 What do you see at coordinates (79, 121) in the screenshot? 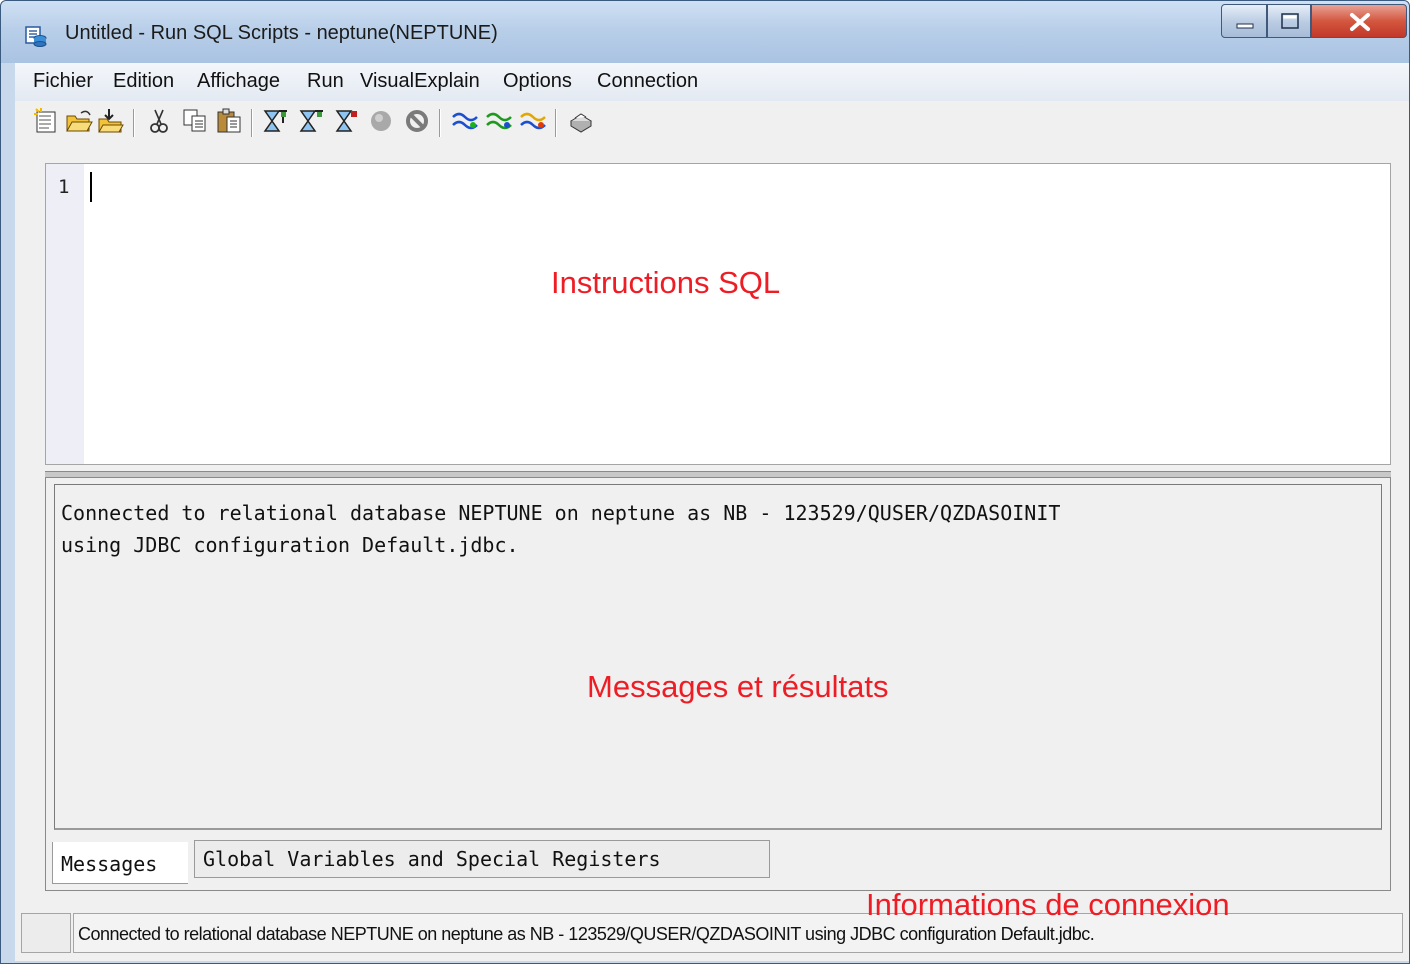
I see `open-icon` at bounding box center [79, 121].